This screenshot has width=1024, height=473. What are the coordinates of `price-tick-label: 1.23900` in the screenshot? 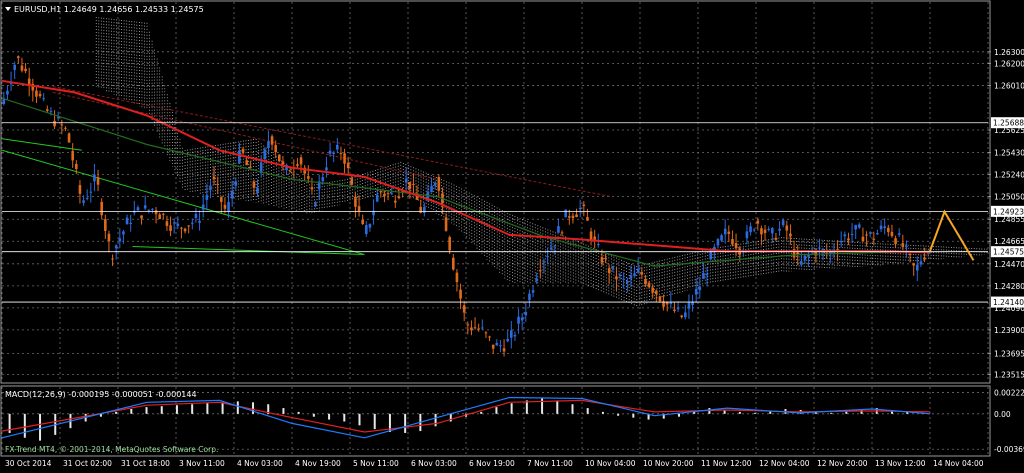 It's located at (1009, 330).